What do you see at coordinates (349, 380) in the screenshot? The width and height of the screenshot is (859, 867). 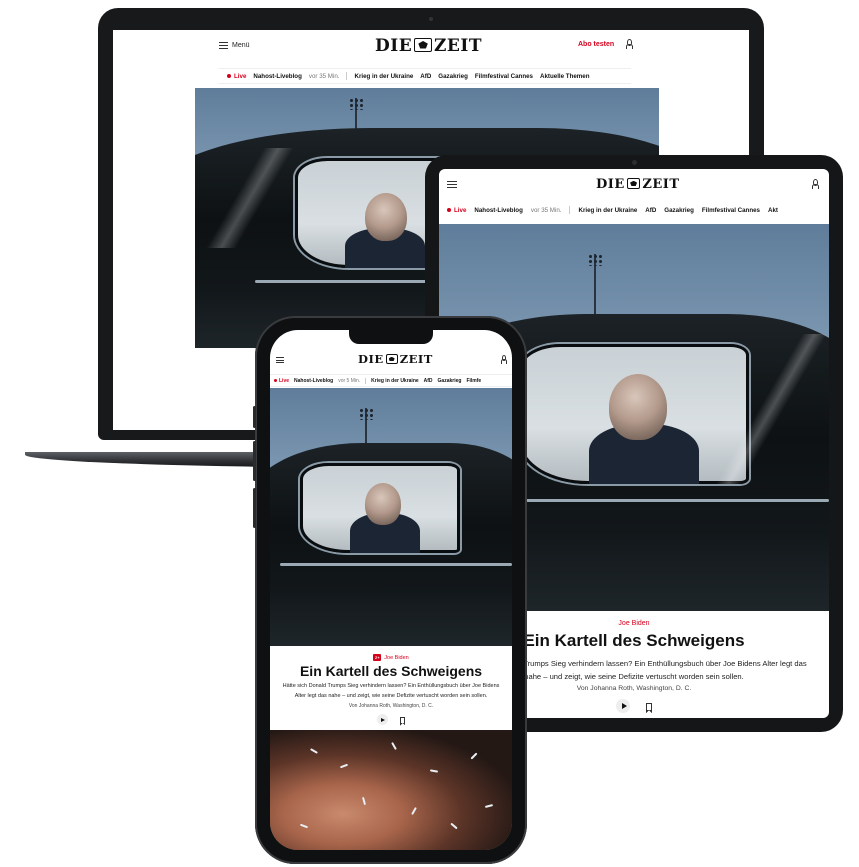 I see `nav-item-time: vor 5 Min.` at bounding box center [349, 380].